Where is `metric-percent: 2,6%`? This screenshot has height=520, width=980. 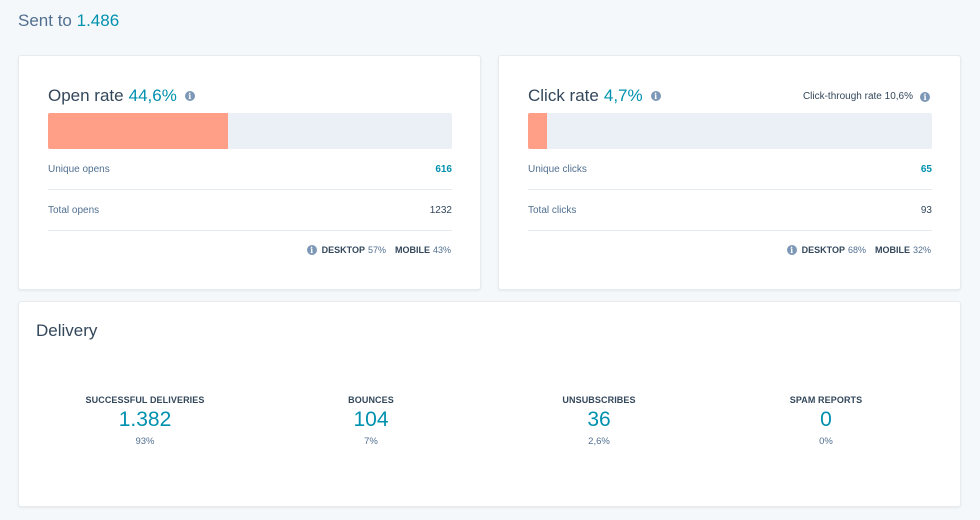 metric-percent: 2,6% is located at coordinates (599, 441).